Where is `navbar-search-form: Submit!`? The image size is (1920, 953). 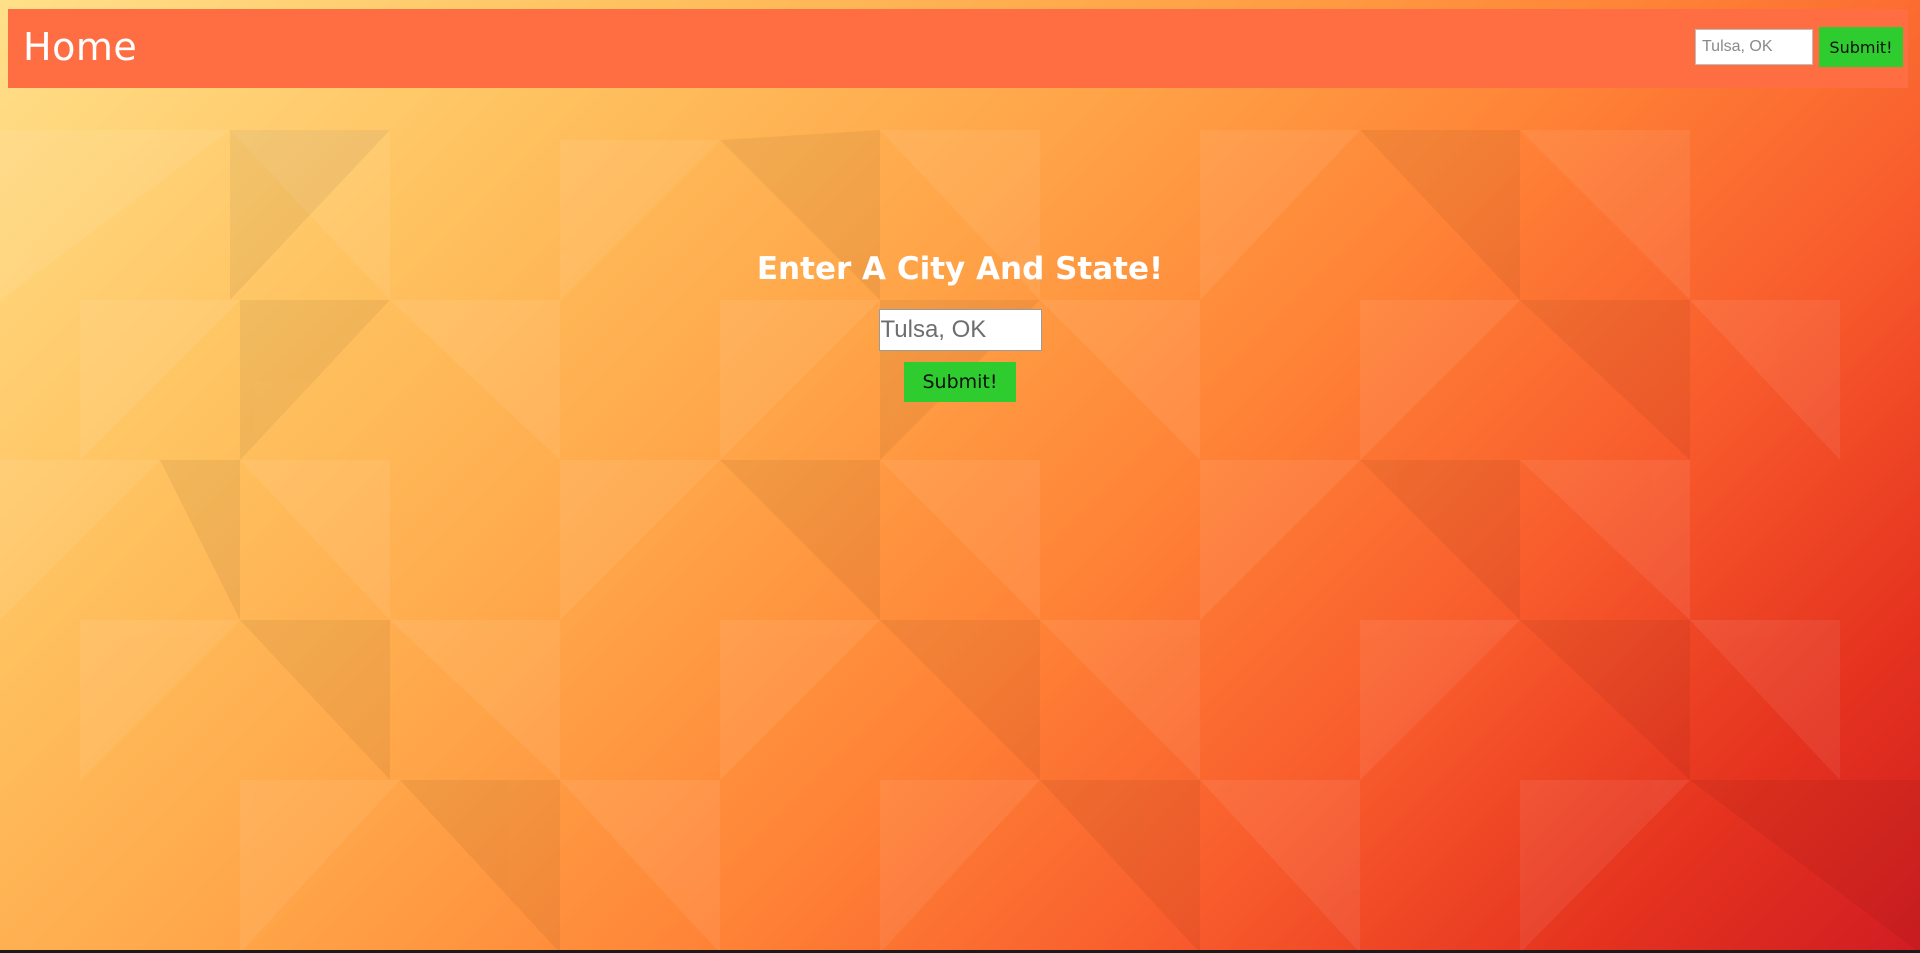
navbar-search-form: Submit! is located at coordinates (1799, 47).